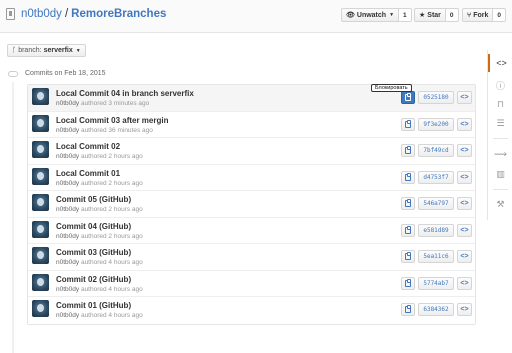  Describe the element at coordinates (88, 173) in the screenshot. I see `commit-title-link: Local Commit 01` at that location.